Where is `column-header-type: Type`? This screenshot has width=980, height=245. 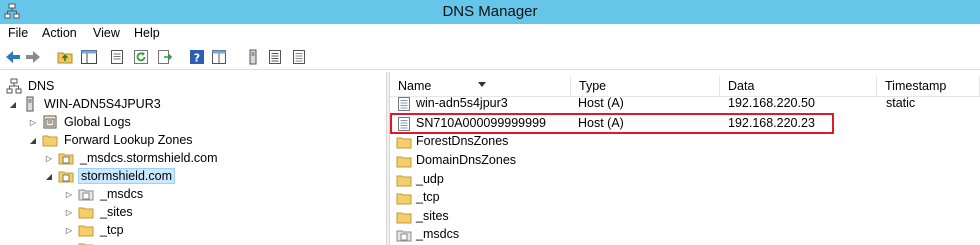
column-header-type: Type is located at coordinates (645, 86).